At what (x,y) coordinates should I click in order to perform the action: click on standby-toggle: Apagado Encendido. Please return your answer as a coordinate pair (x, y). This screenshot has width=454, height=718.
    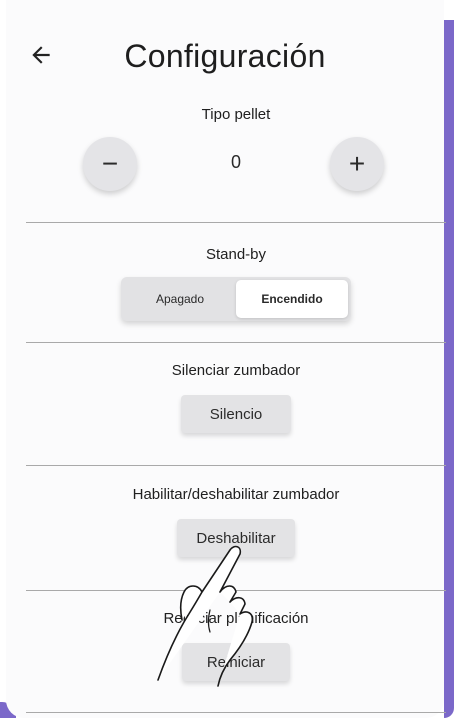
    Looking at the image, I should click on (236, 299).